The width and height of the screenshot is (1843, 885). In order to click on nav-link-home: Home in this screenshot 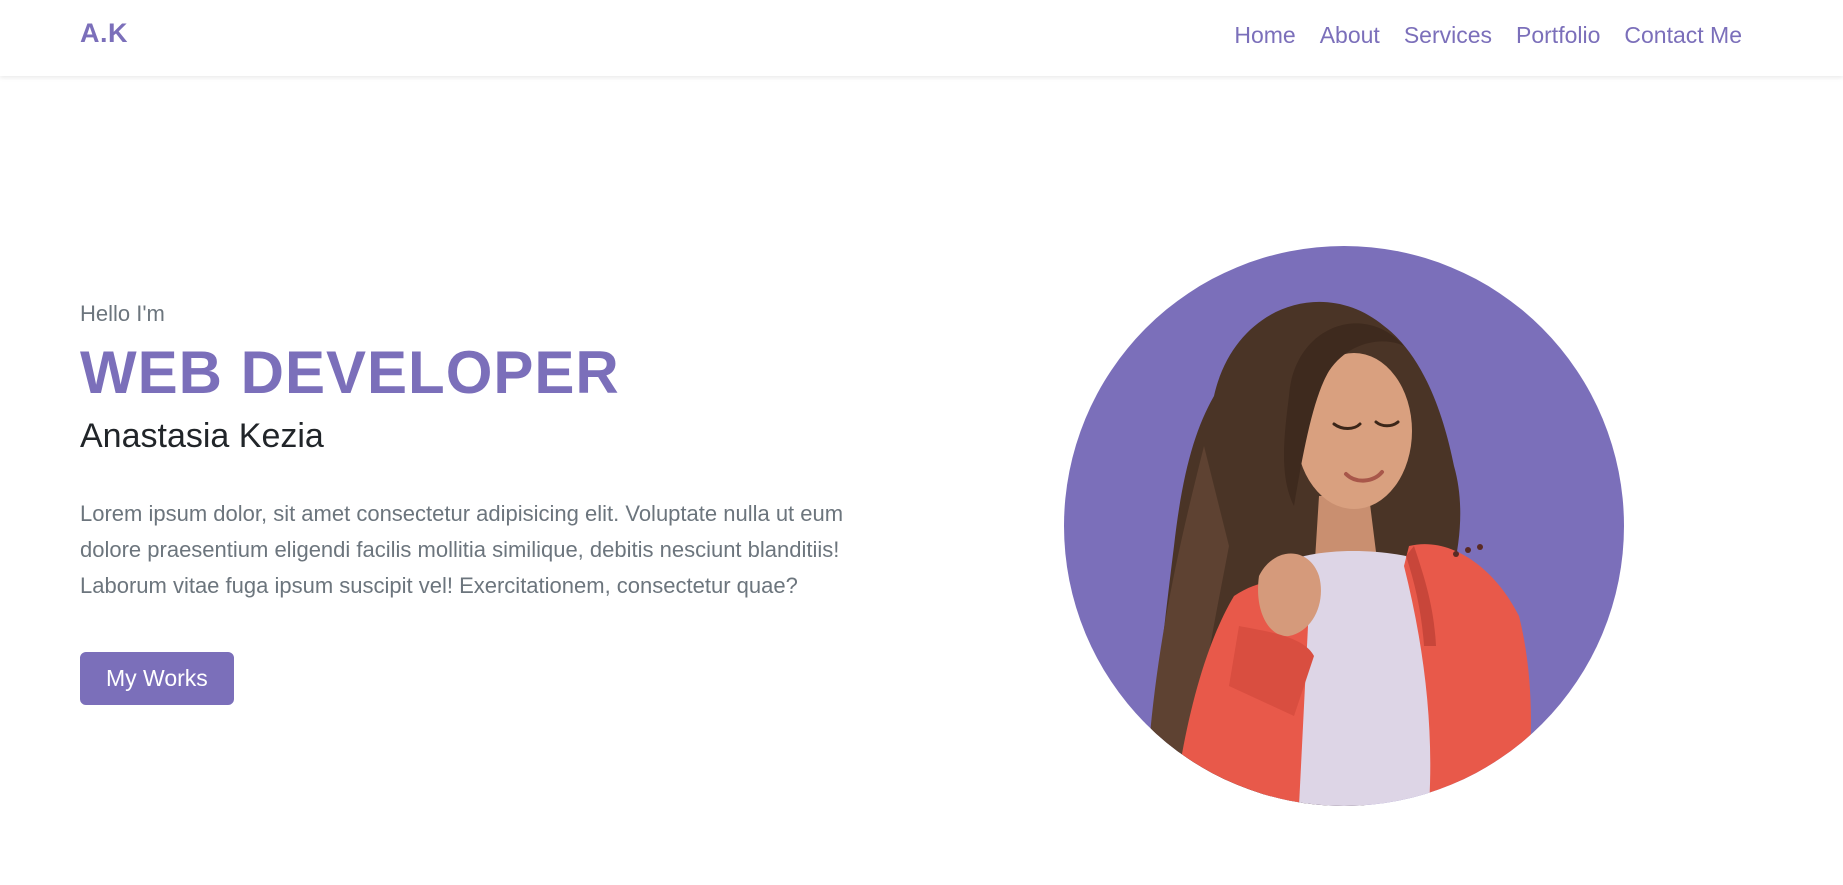, I will do `click(1264, 35)`.